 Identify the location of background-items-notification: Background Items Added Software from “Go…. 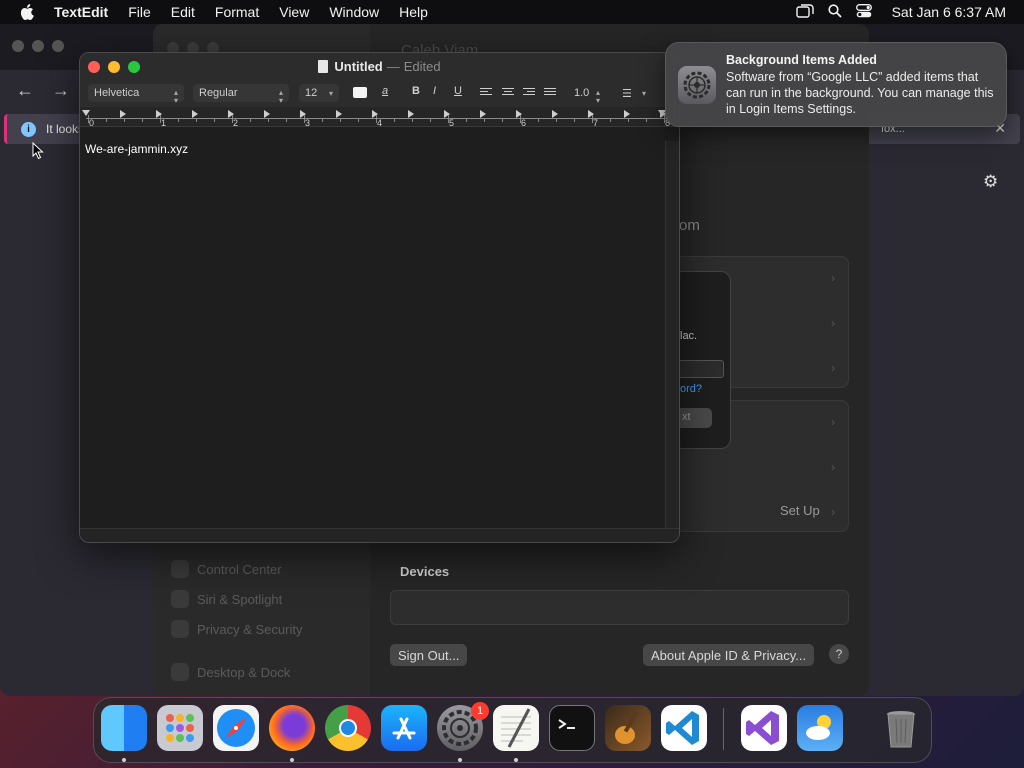
(836, 84).